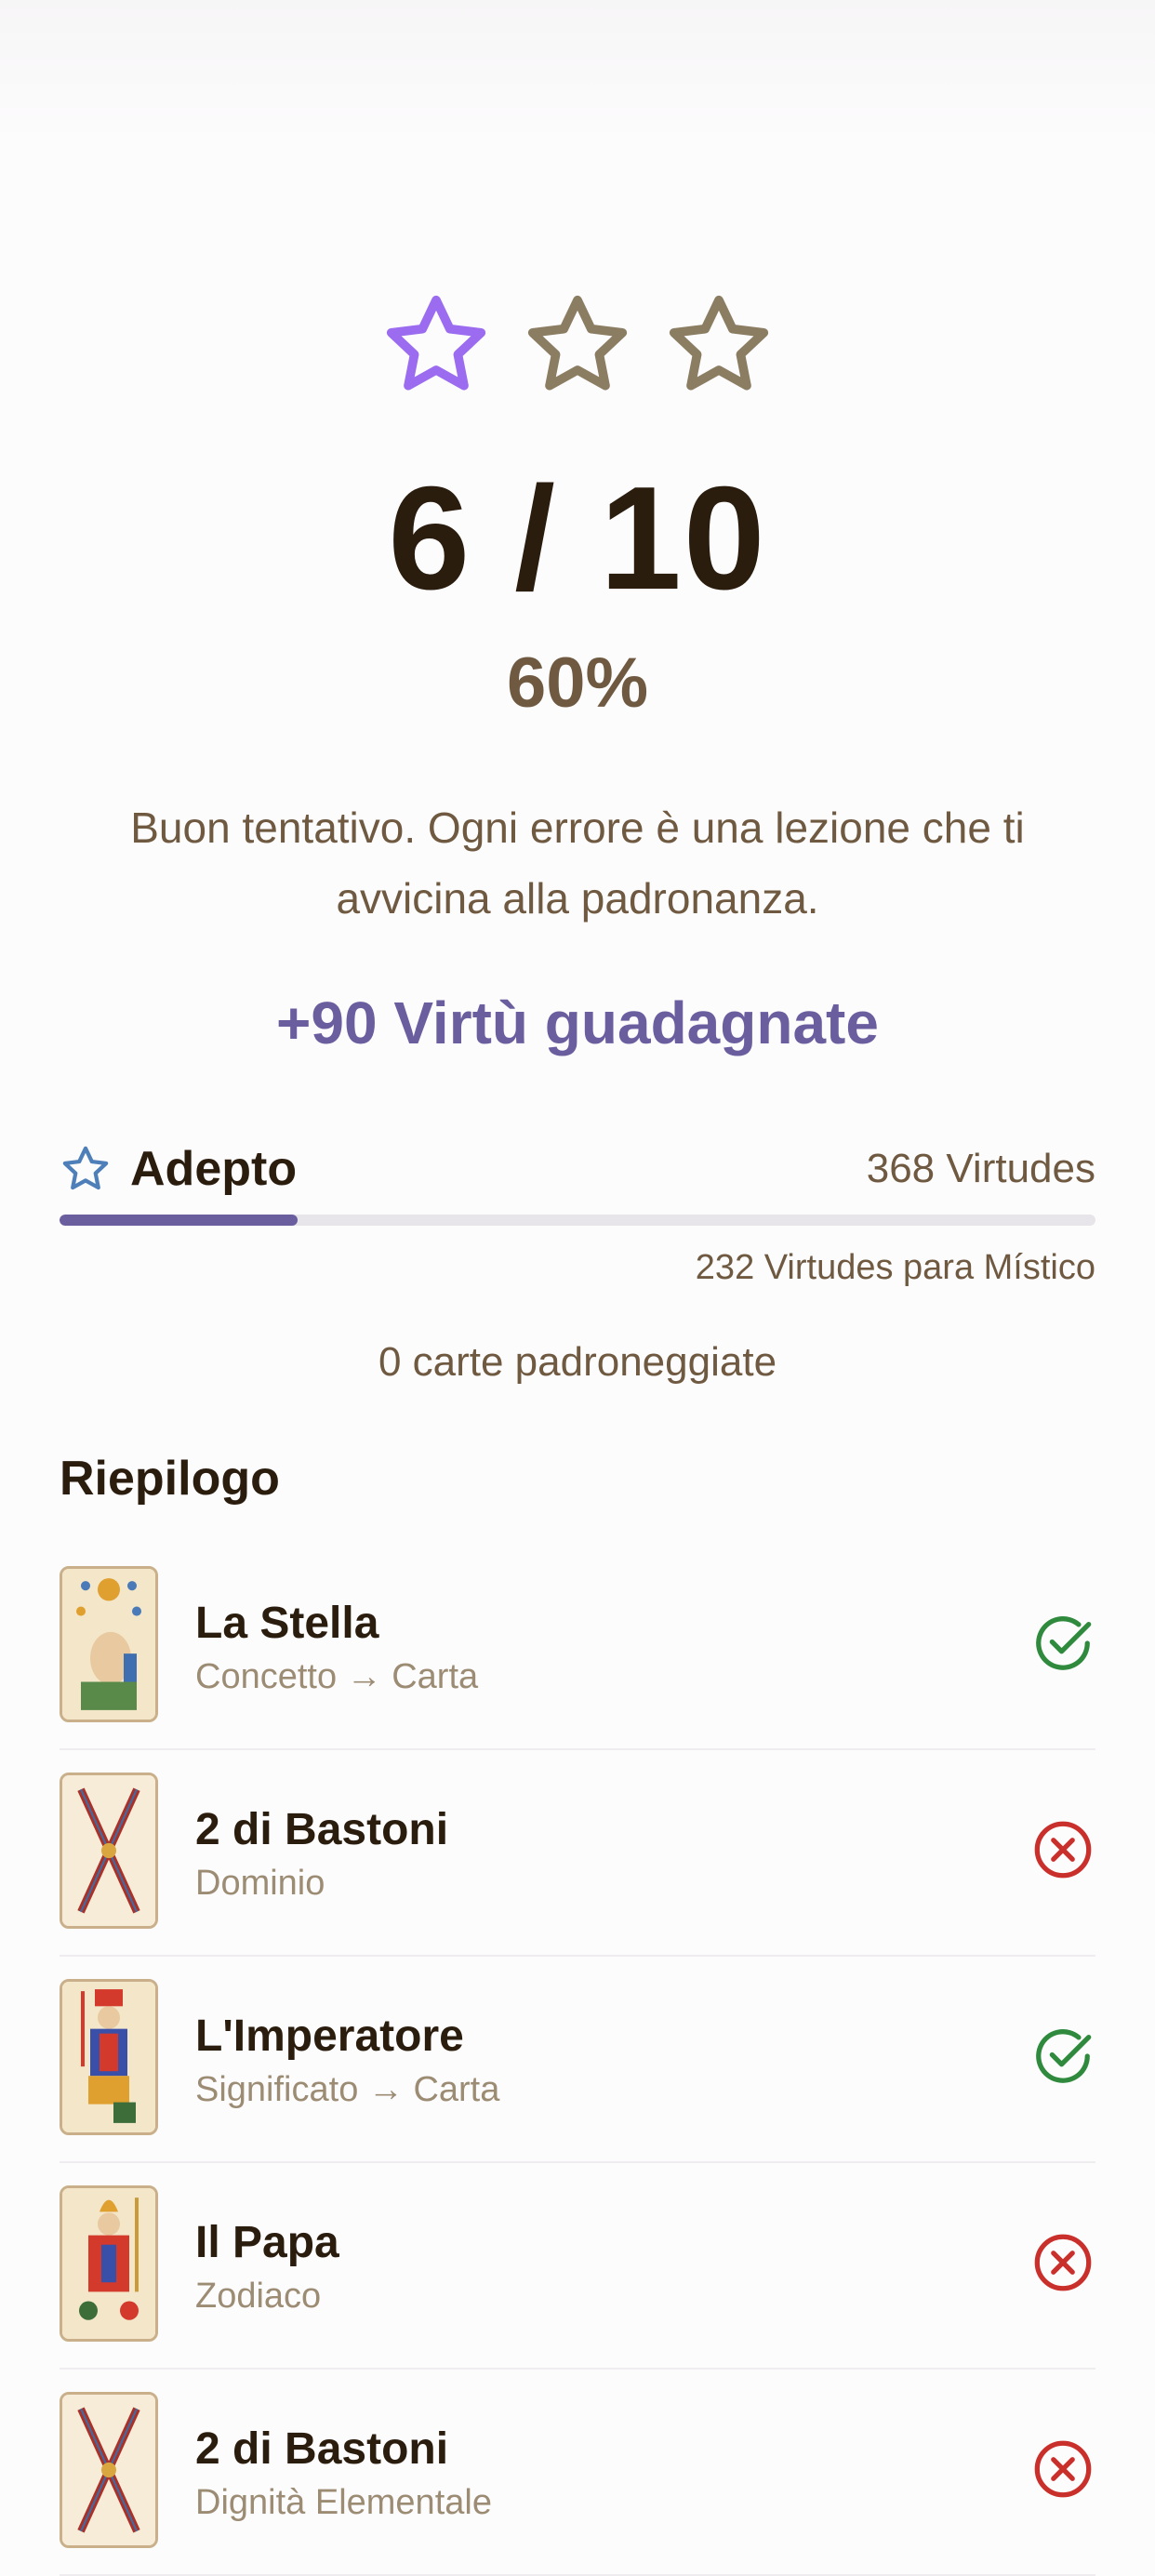 The width and height of the screenshot is (1155, 2576). What do you see at coordinates (577, 1362) in the screenshot?
I see `mastered-cards: 0 carte padroneggiate` at bounding box center [577, 1362].